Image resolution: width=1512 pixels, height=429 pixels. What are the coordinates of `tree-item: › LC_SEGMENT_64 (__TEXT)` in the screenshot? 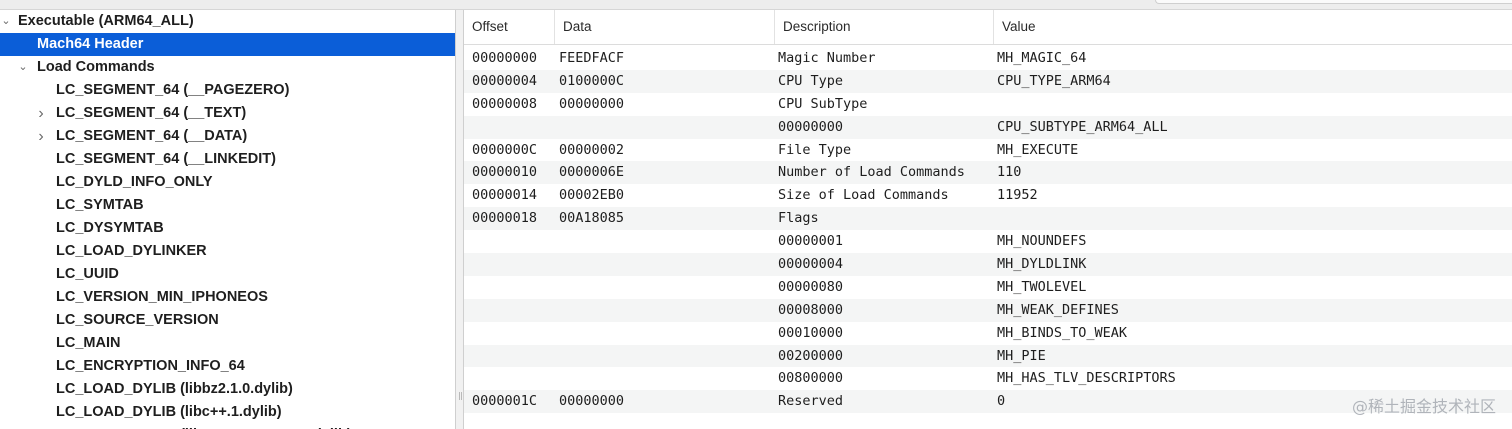 It's located at (227, 113).